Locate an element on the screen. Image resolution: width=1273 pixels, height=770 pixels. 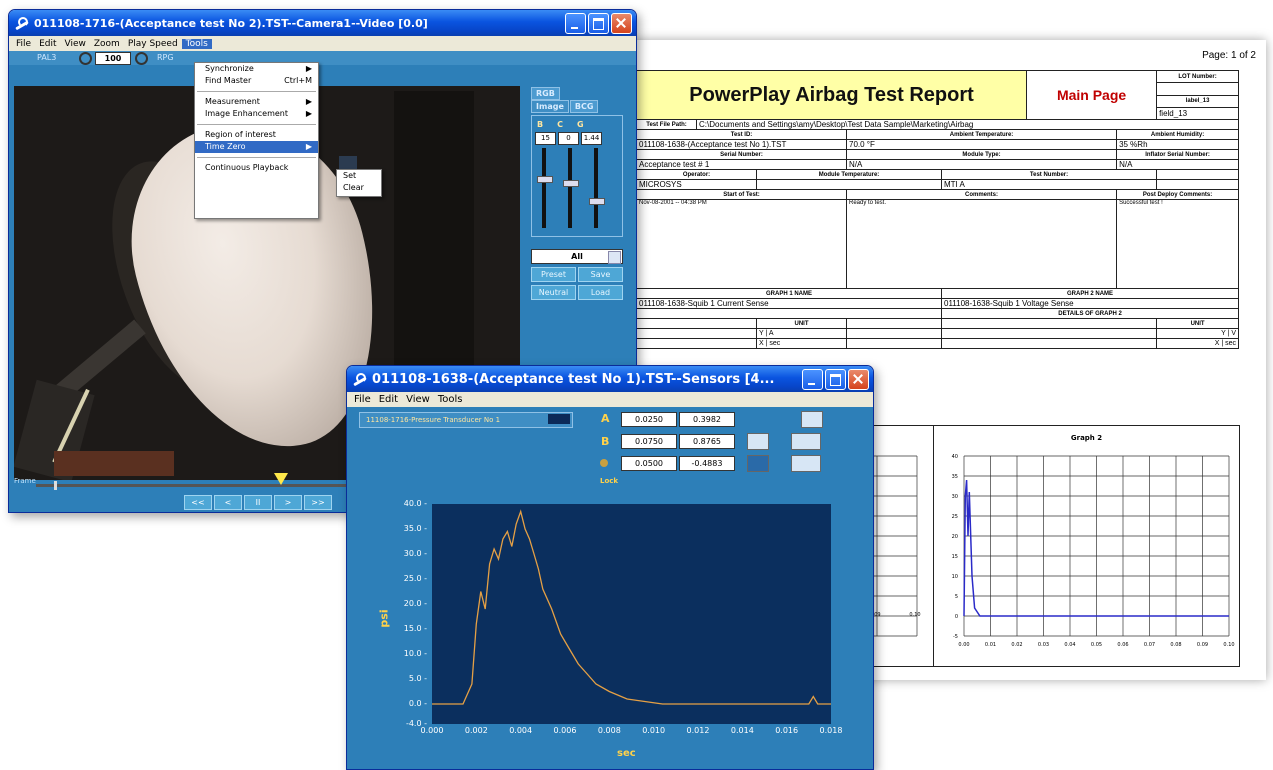
zoom-value: 100 is located at coordinates (113, 58).